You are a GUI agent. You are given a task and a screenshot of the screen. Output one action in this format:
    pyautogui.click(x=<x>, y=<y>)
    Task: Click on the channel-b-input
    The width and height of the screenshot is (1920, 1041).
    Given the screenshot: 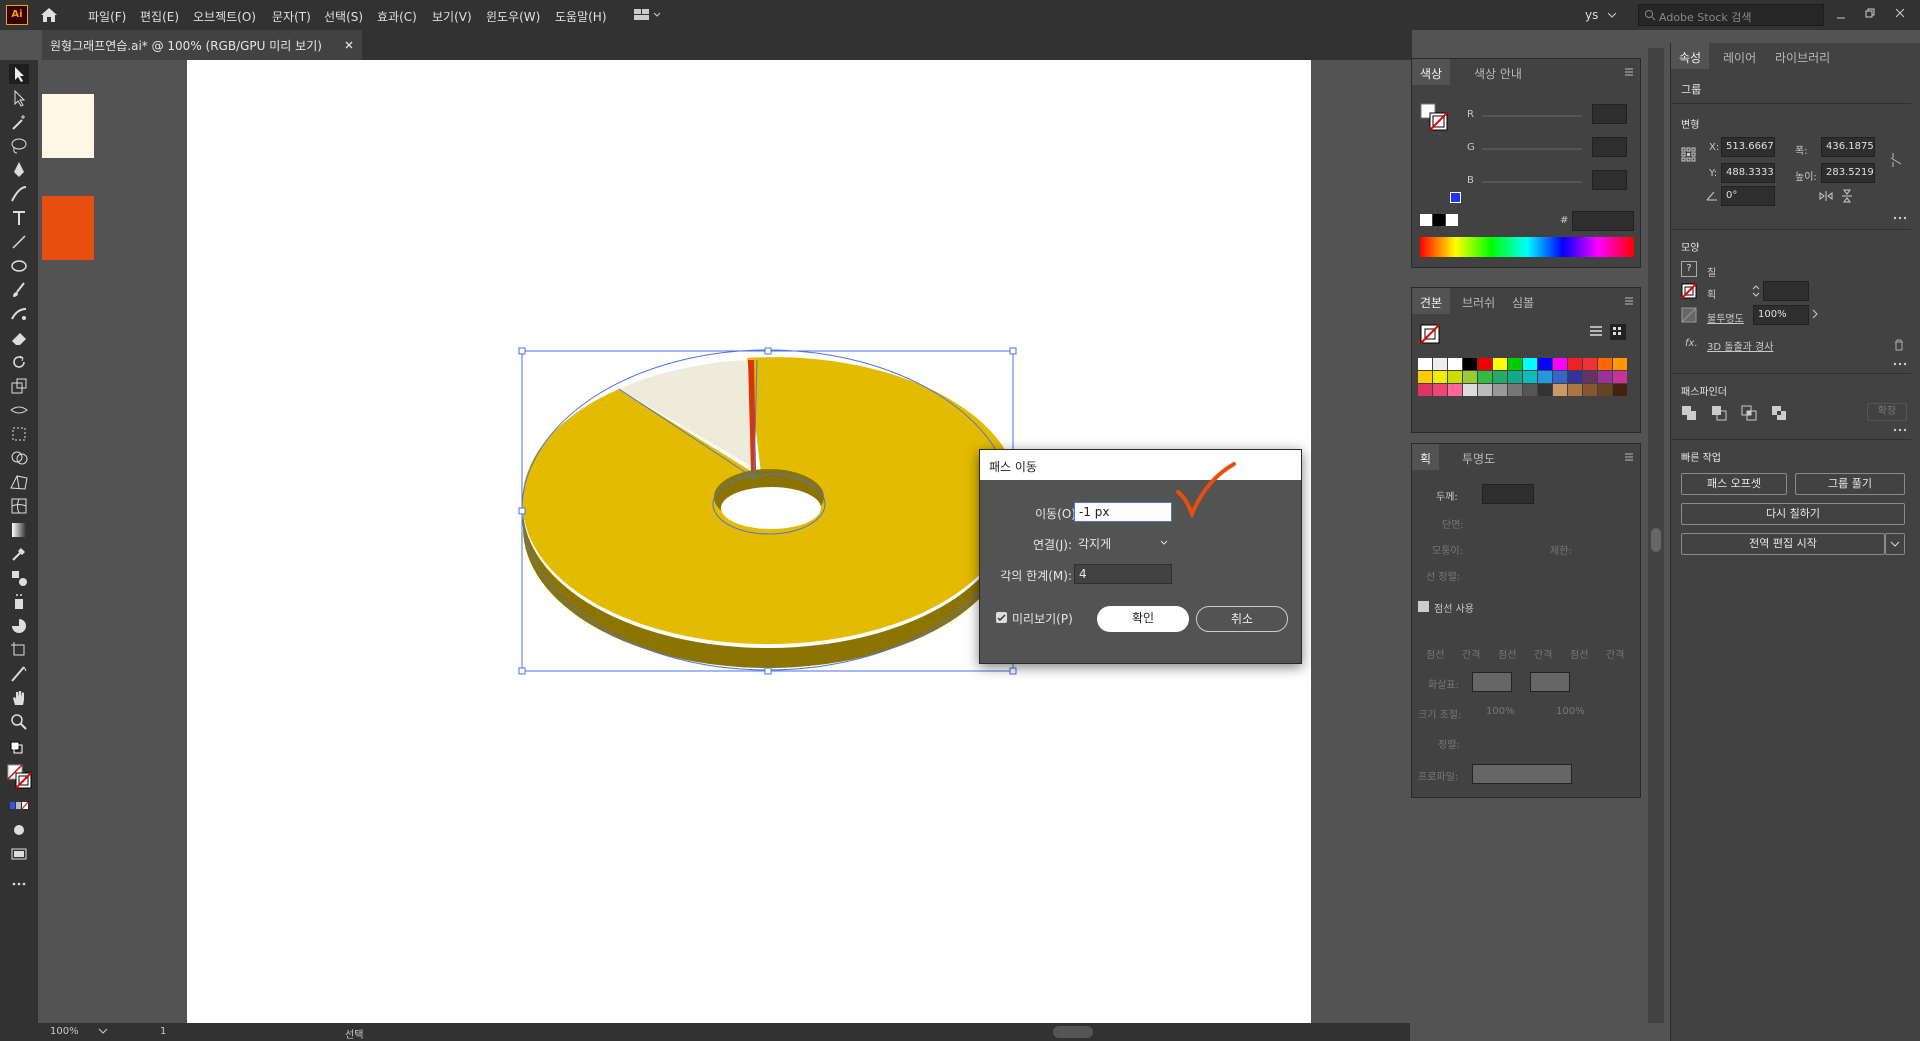 What is the action you would take?
    pyautogui.click(x=1609, y=180)
    